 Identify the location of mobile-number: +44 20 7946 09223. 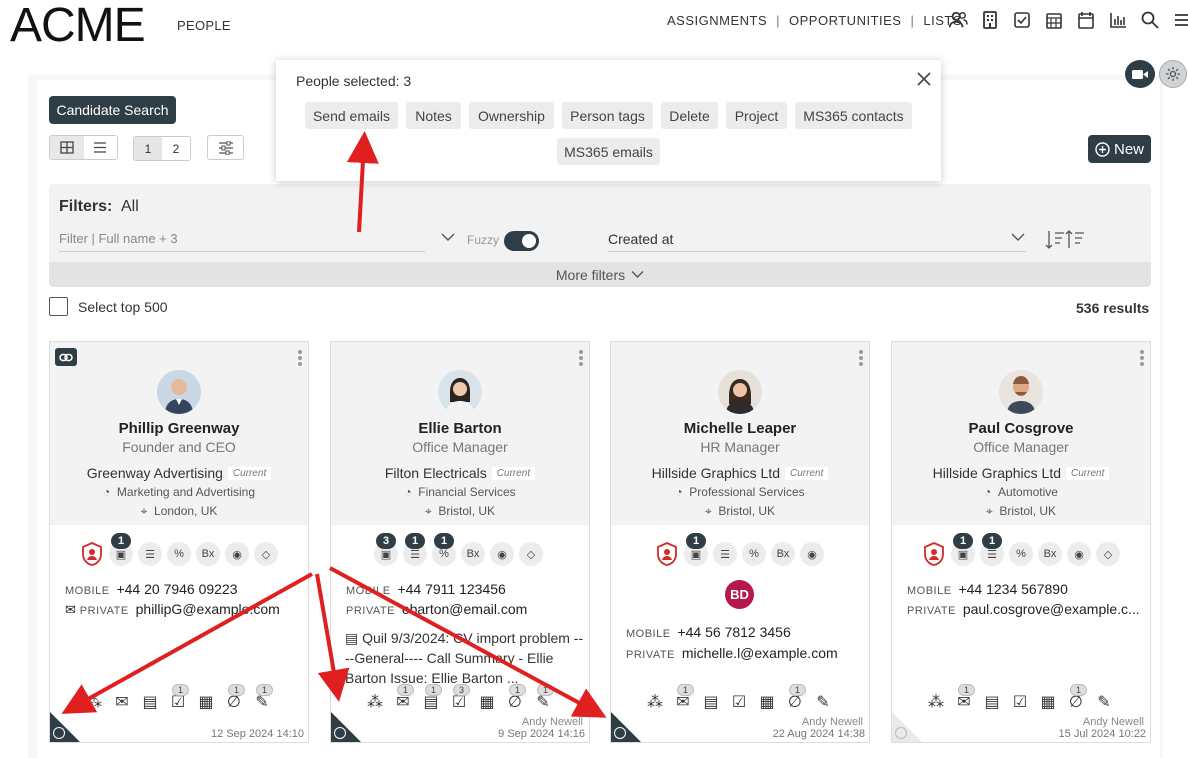
(176, 589).